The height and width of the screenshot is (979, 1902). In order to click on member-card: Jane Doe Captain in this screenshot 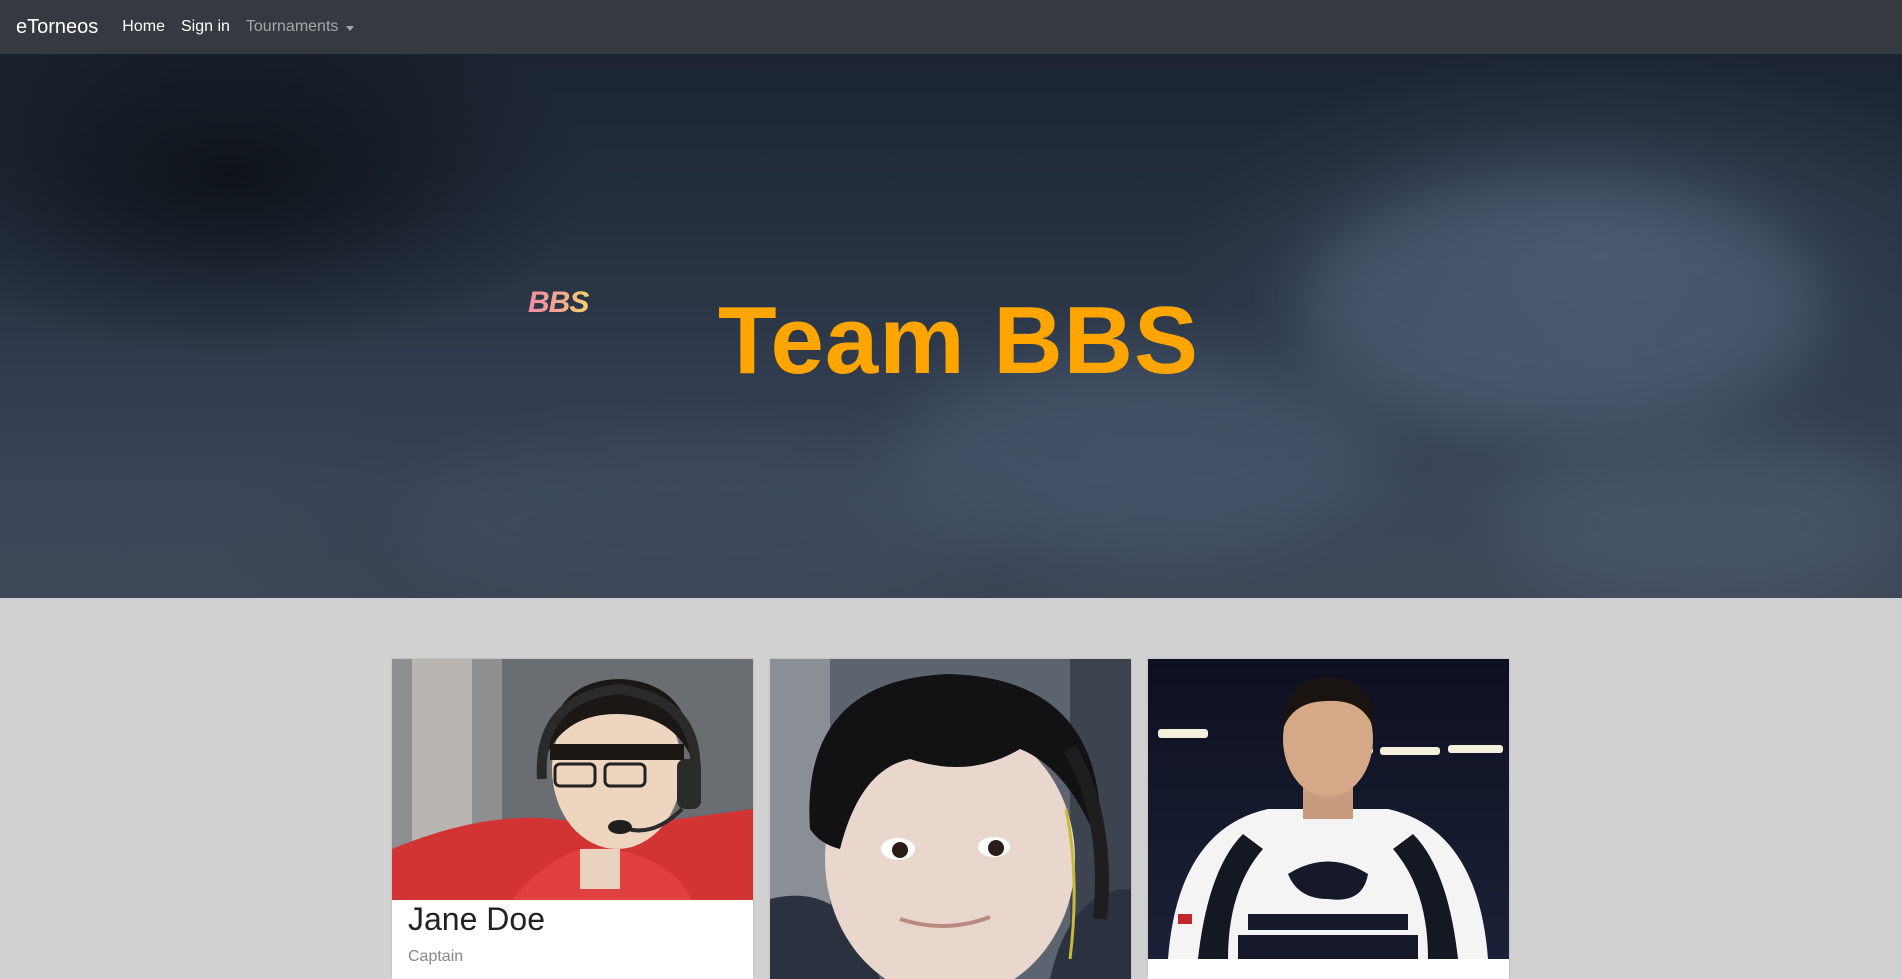, I will do `click(572, 819)`.